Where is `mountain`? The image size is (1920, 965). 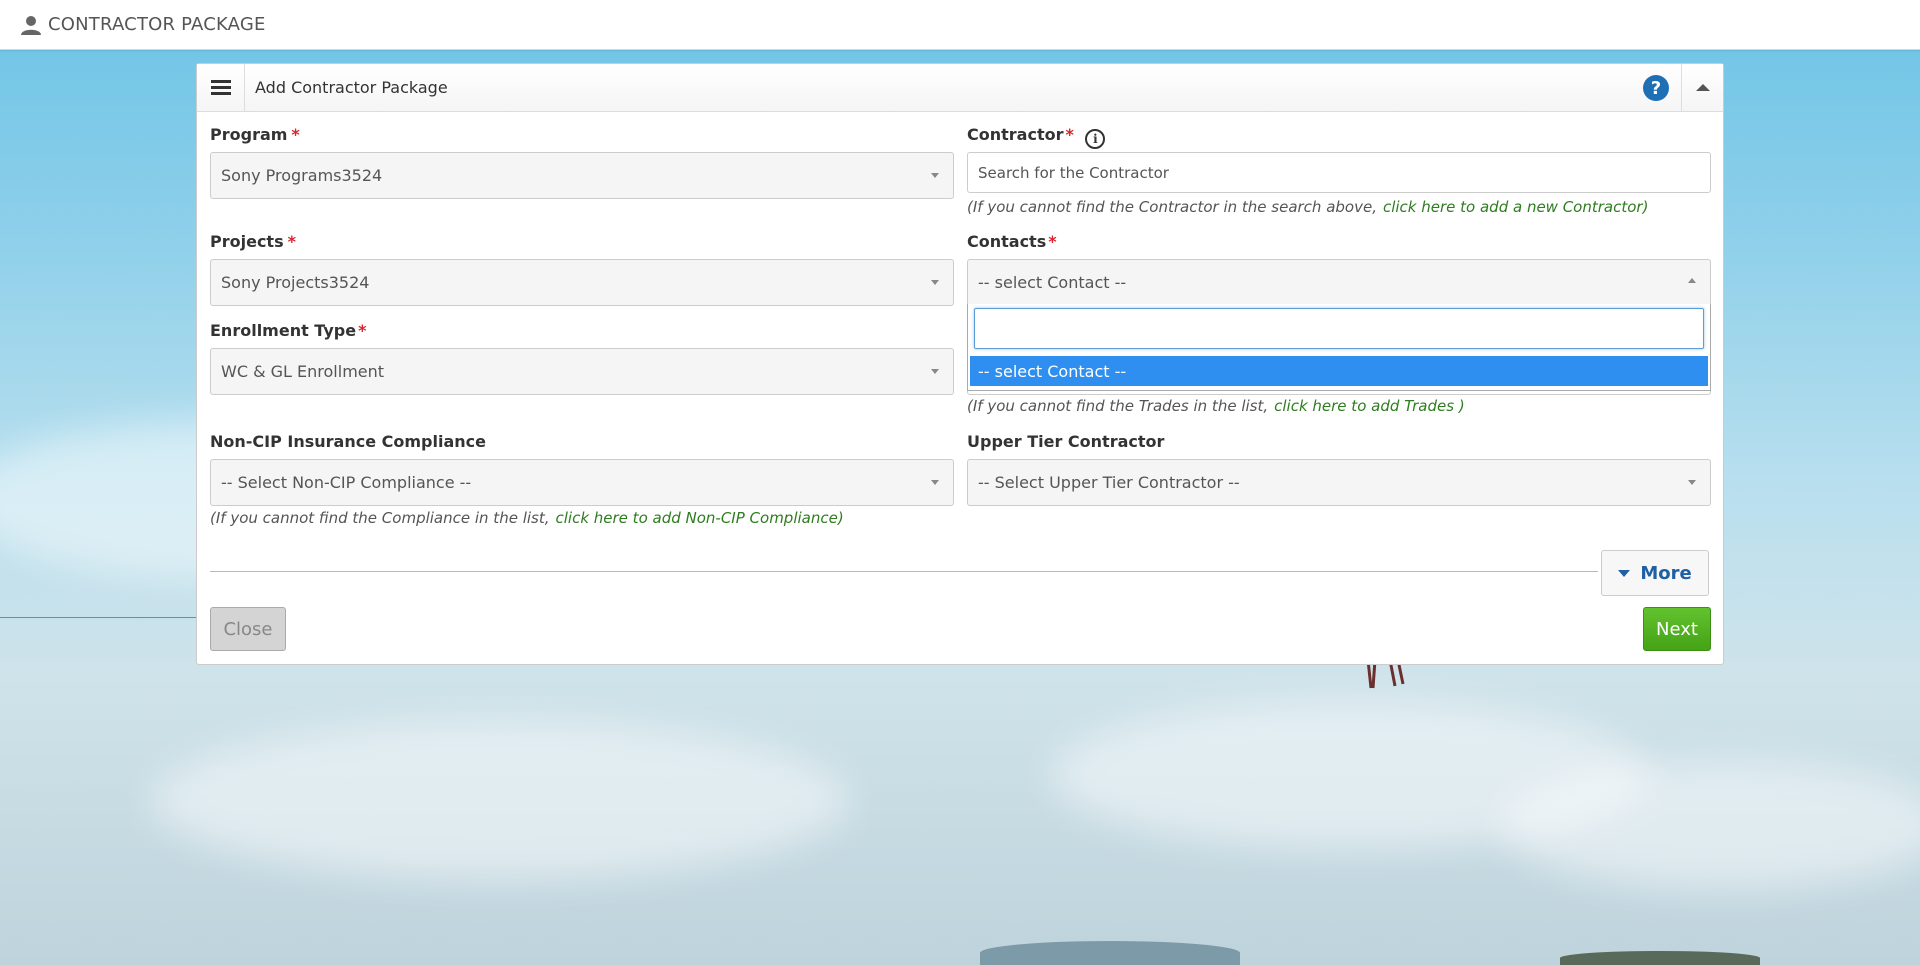 mountain is located at coordinates (1110, 953).